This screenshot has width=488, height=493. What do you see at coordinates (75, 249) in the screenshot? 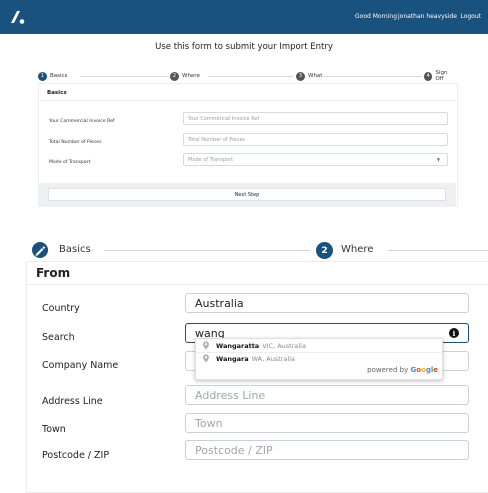
I see `step-basics-label: Basics` at bounding box center [75, 249].